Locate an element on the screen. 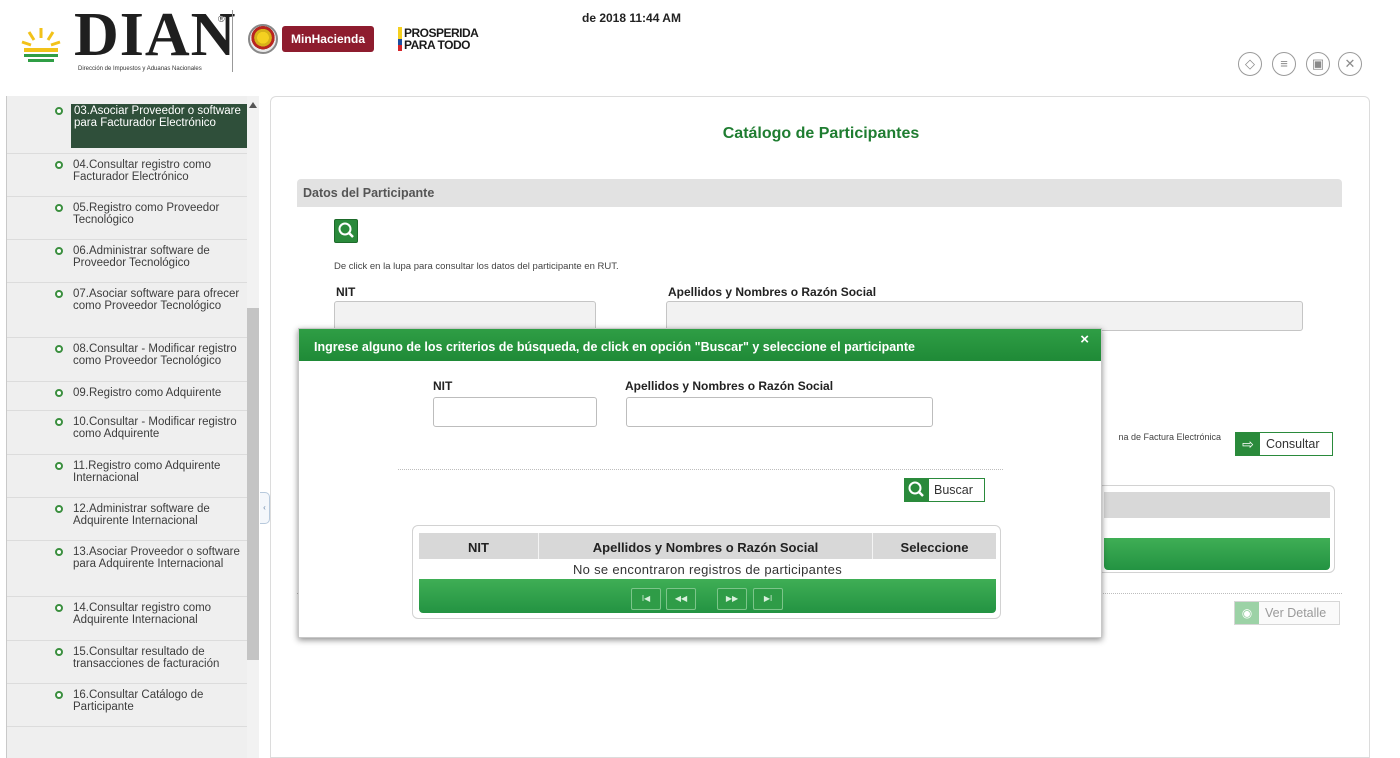 The image size is (1400, 758). page-title: Catálogo de Participantes is located at coordinates (821, 133).